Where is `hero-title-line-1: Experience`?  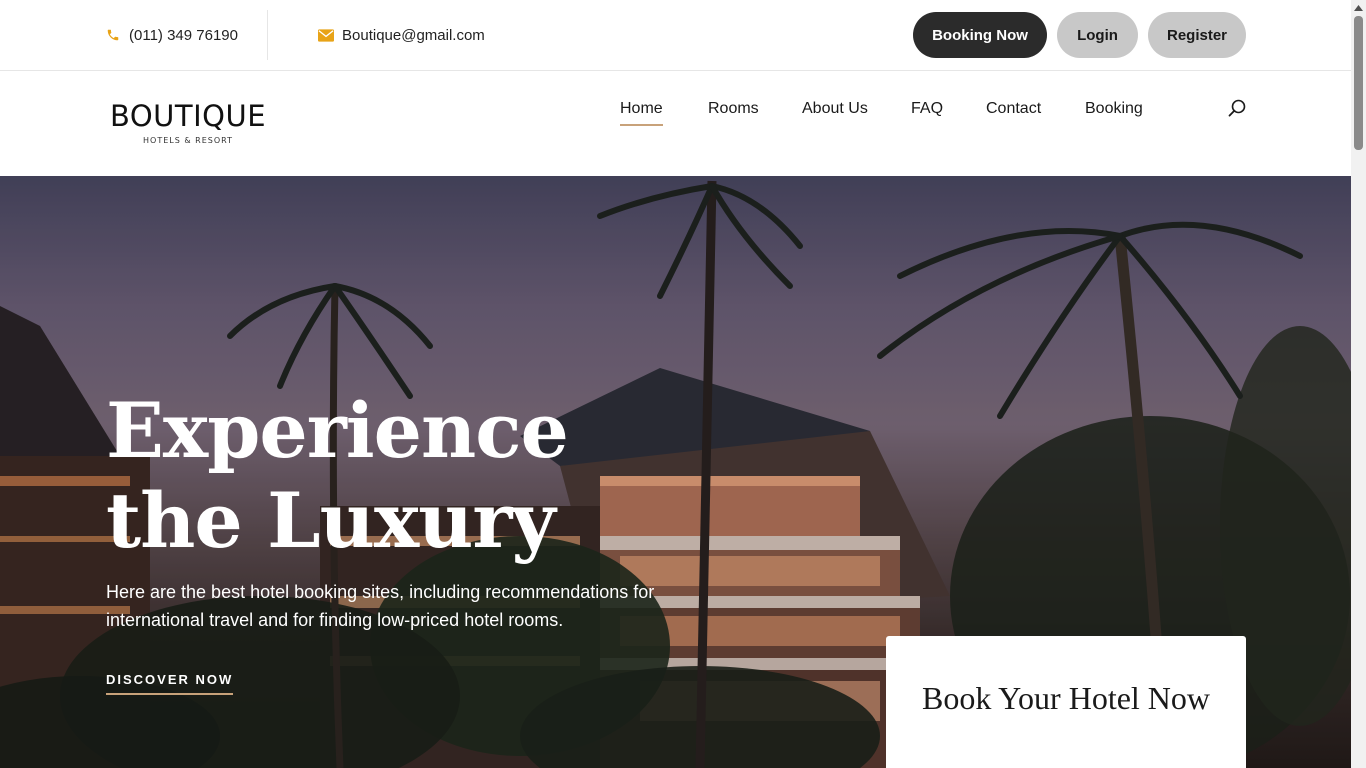 hero-title-line-1: Experience is located at coordinates (337, 430).